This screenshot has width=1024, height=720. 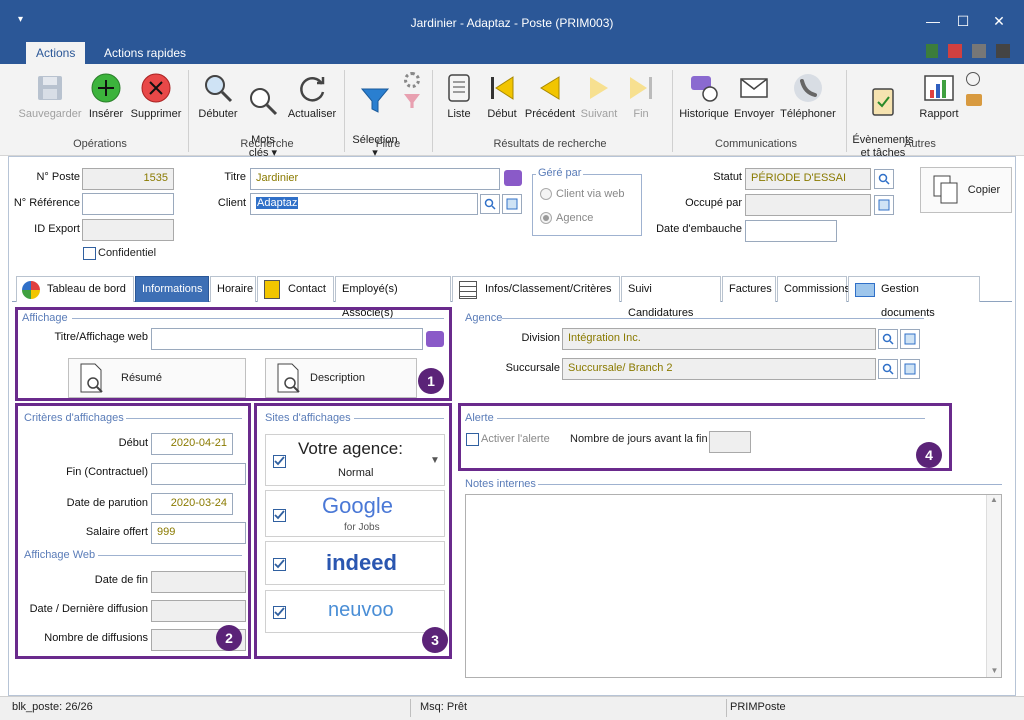 I want to click on maximize-button: ☐, so click(x=963, y=21).